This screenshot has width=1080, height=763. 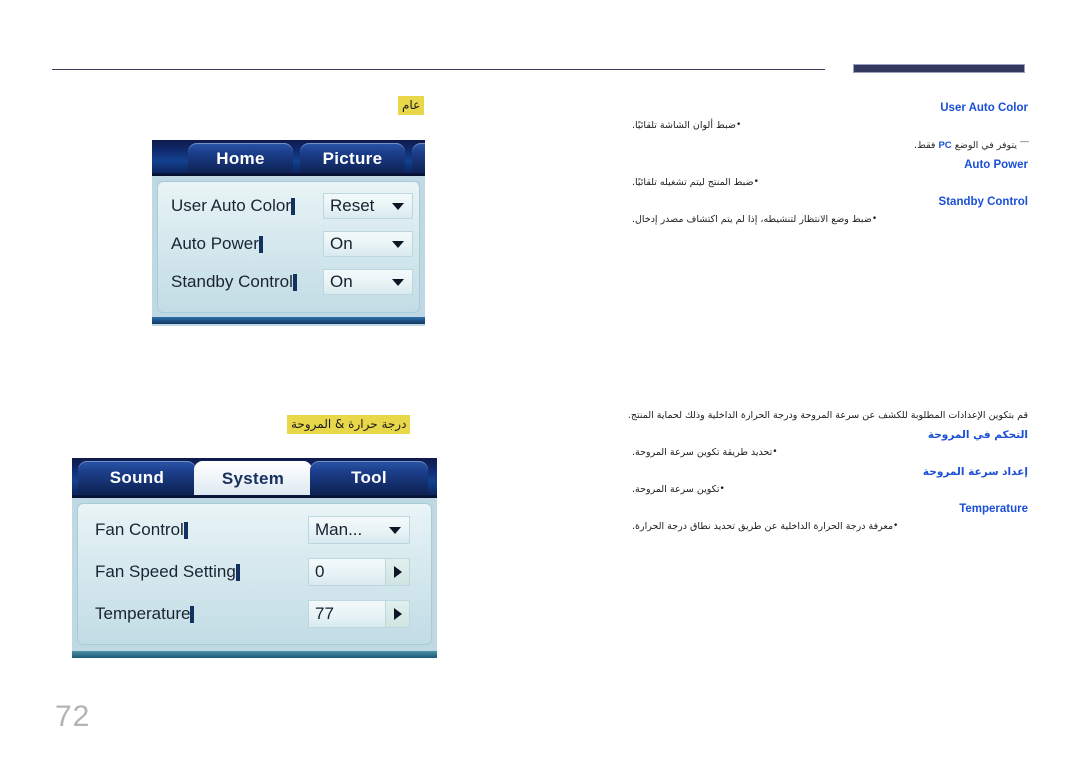 I want to click on osd-tab-system-label: System, so click(x=253, y=478).